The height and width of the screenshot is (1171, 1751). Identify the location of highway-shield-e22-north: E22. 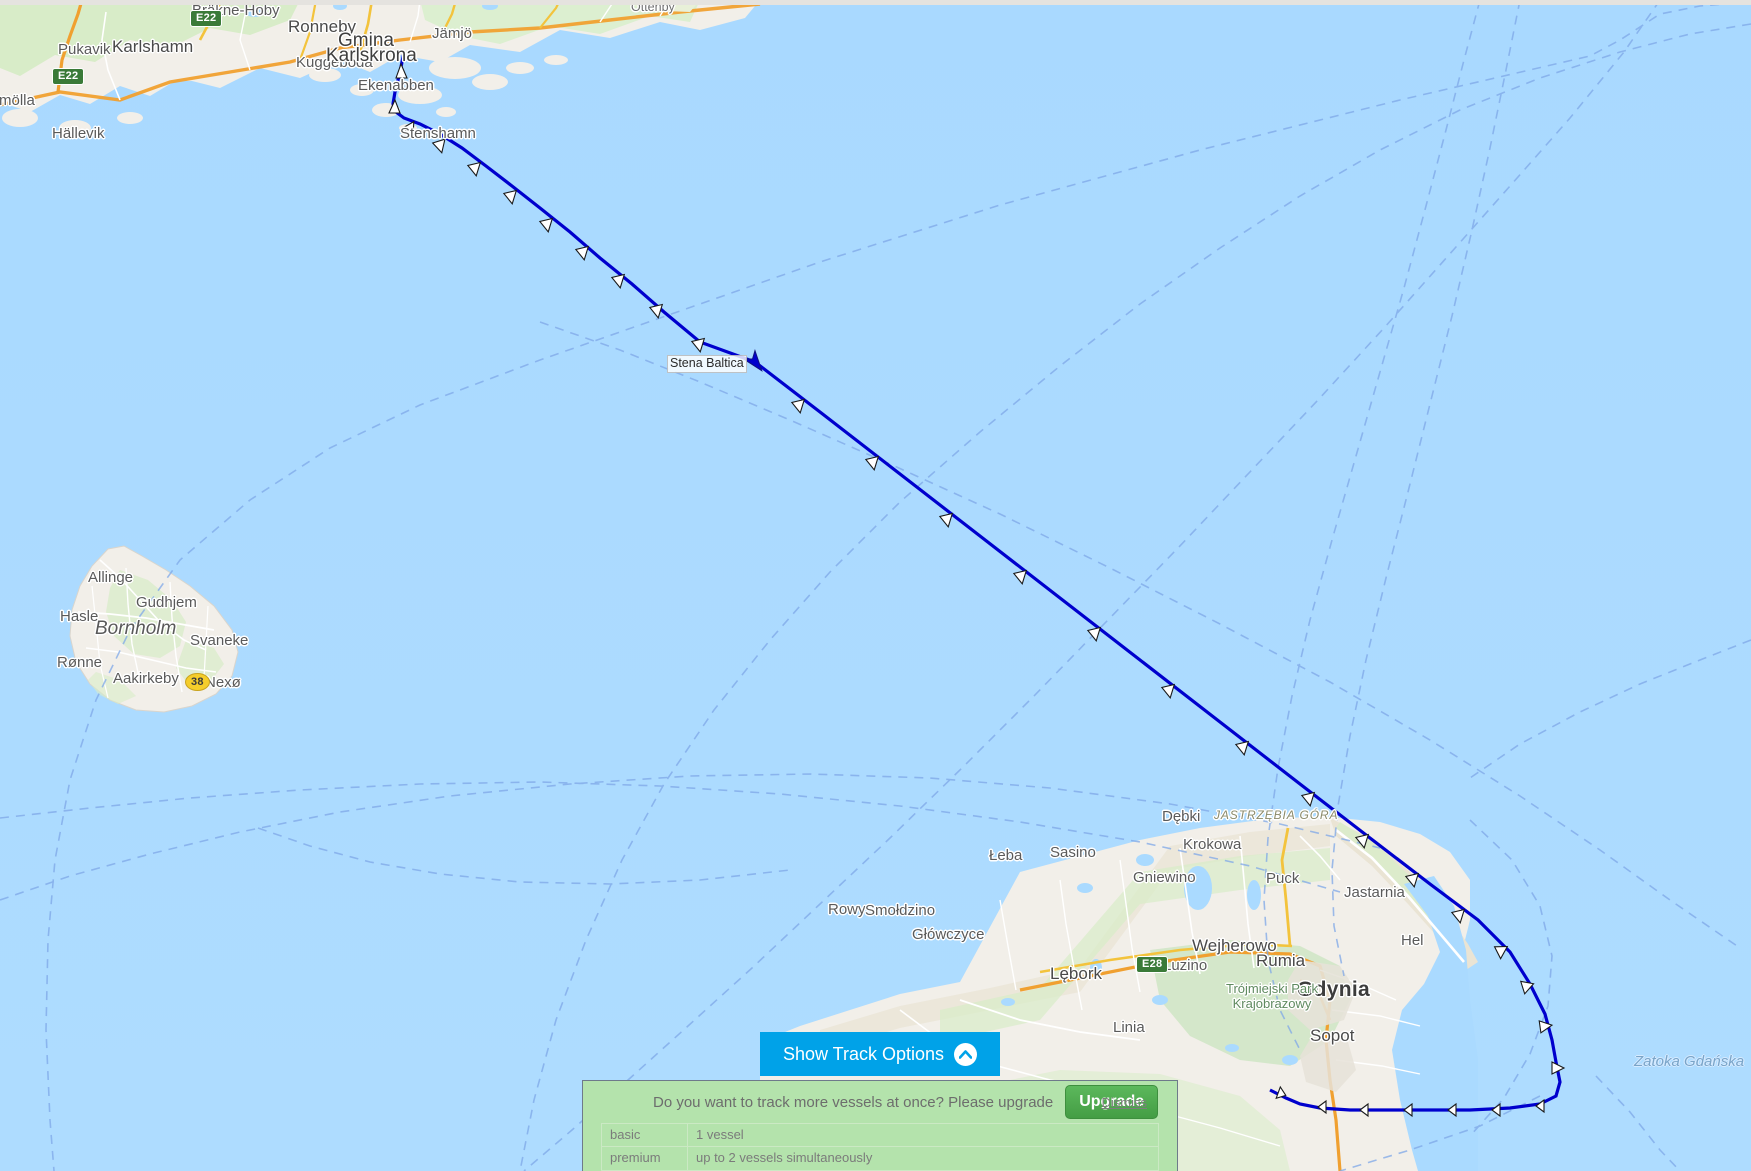
(206, 19).